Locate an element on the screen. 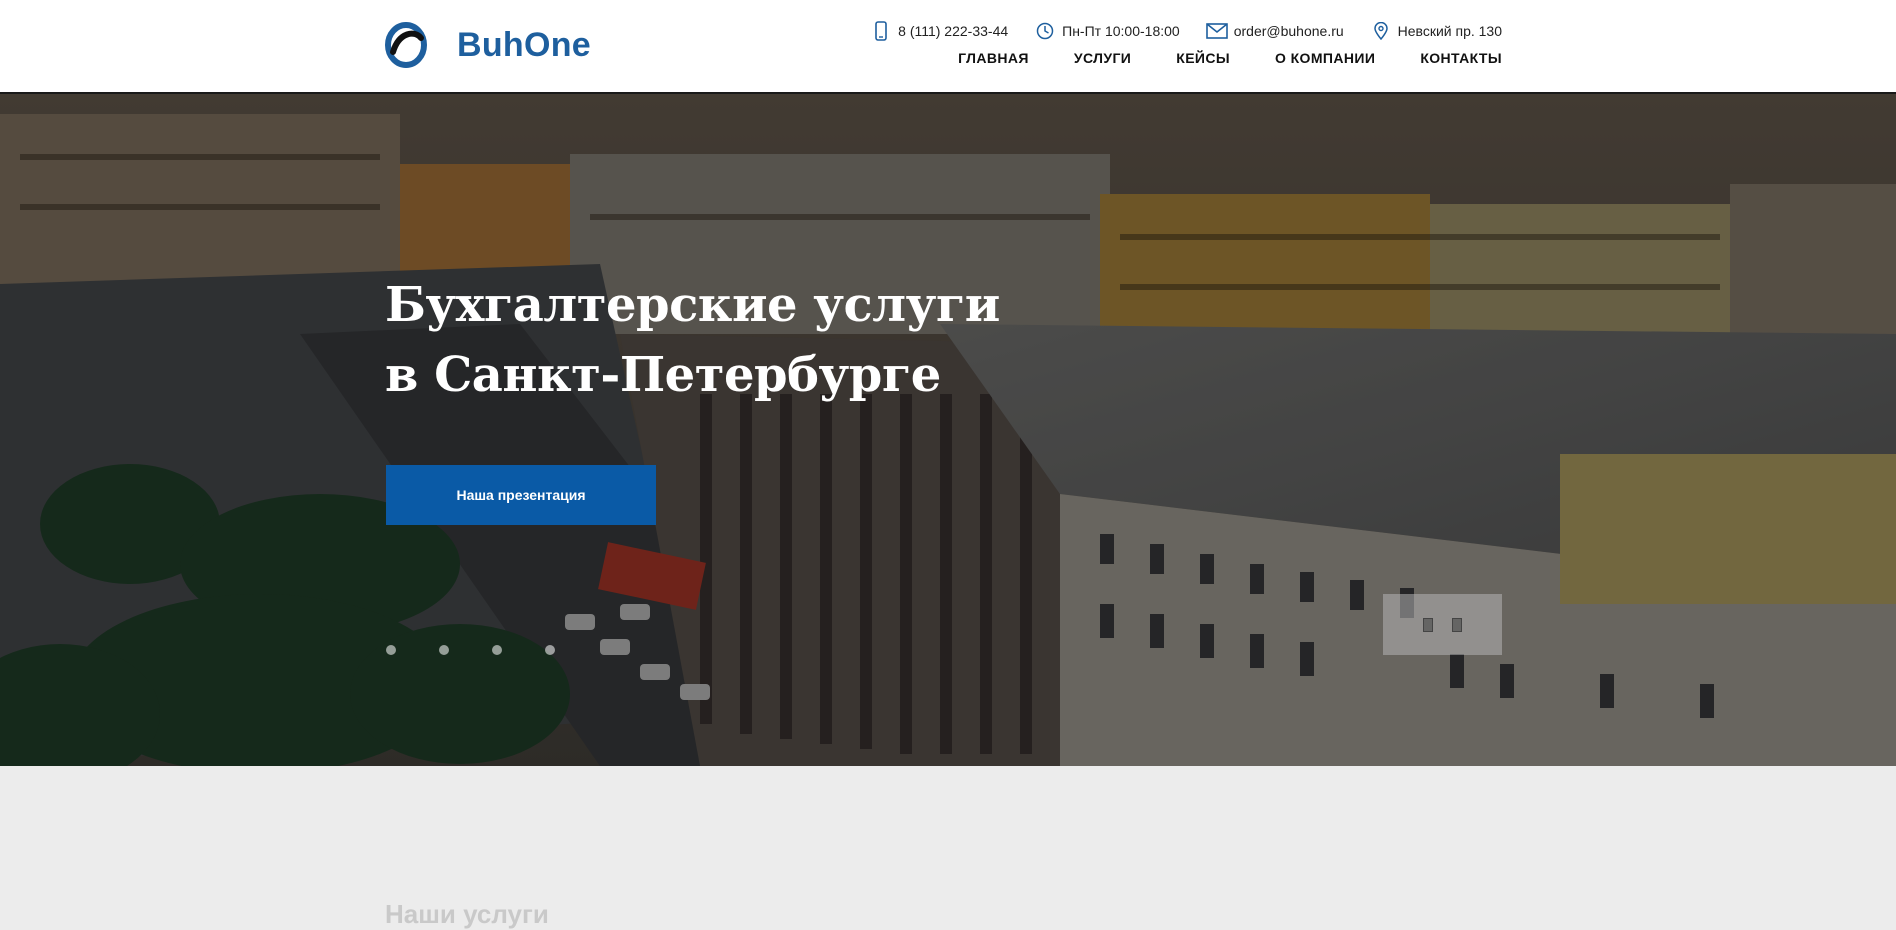 The image size is (1896, 930). contact-email: order@buhone.ru is located at coordinates (1274, 31).